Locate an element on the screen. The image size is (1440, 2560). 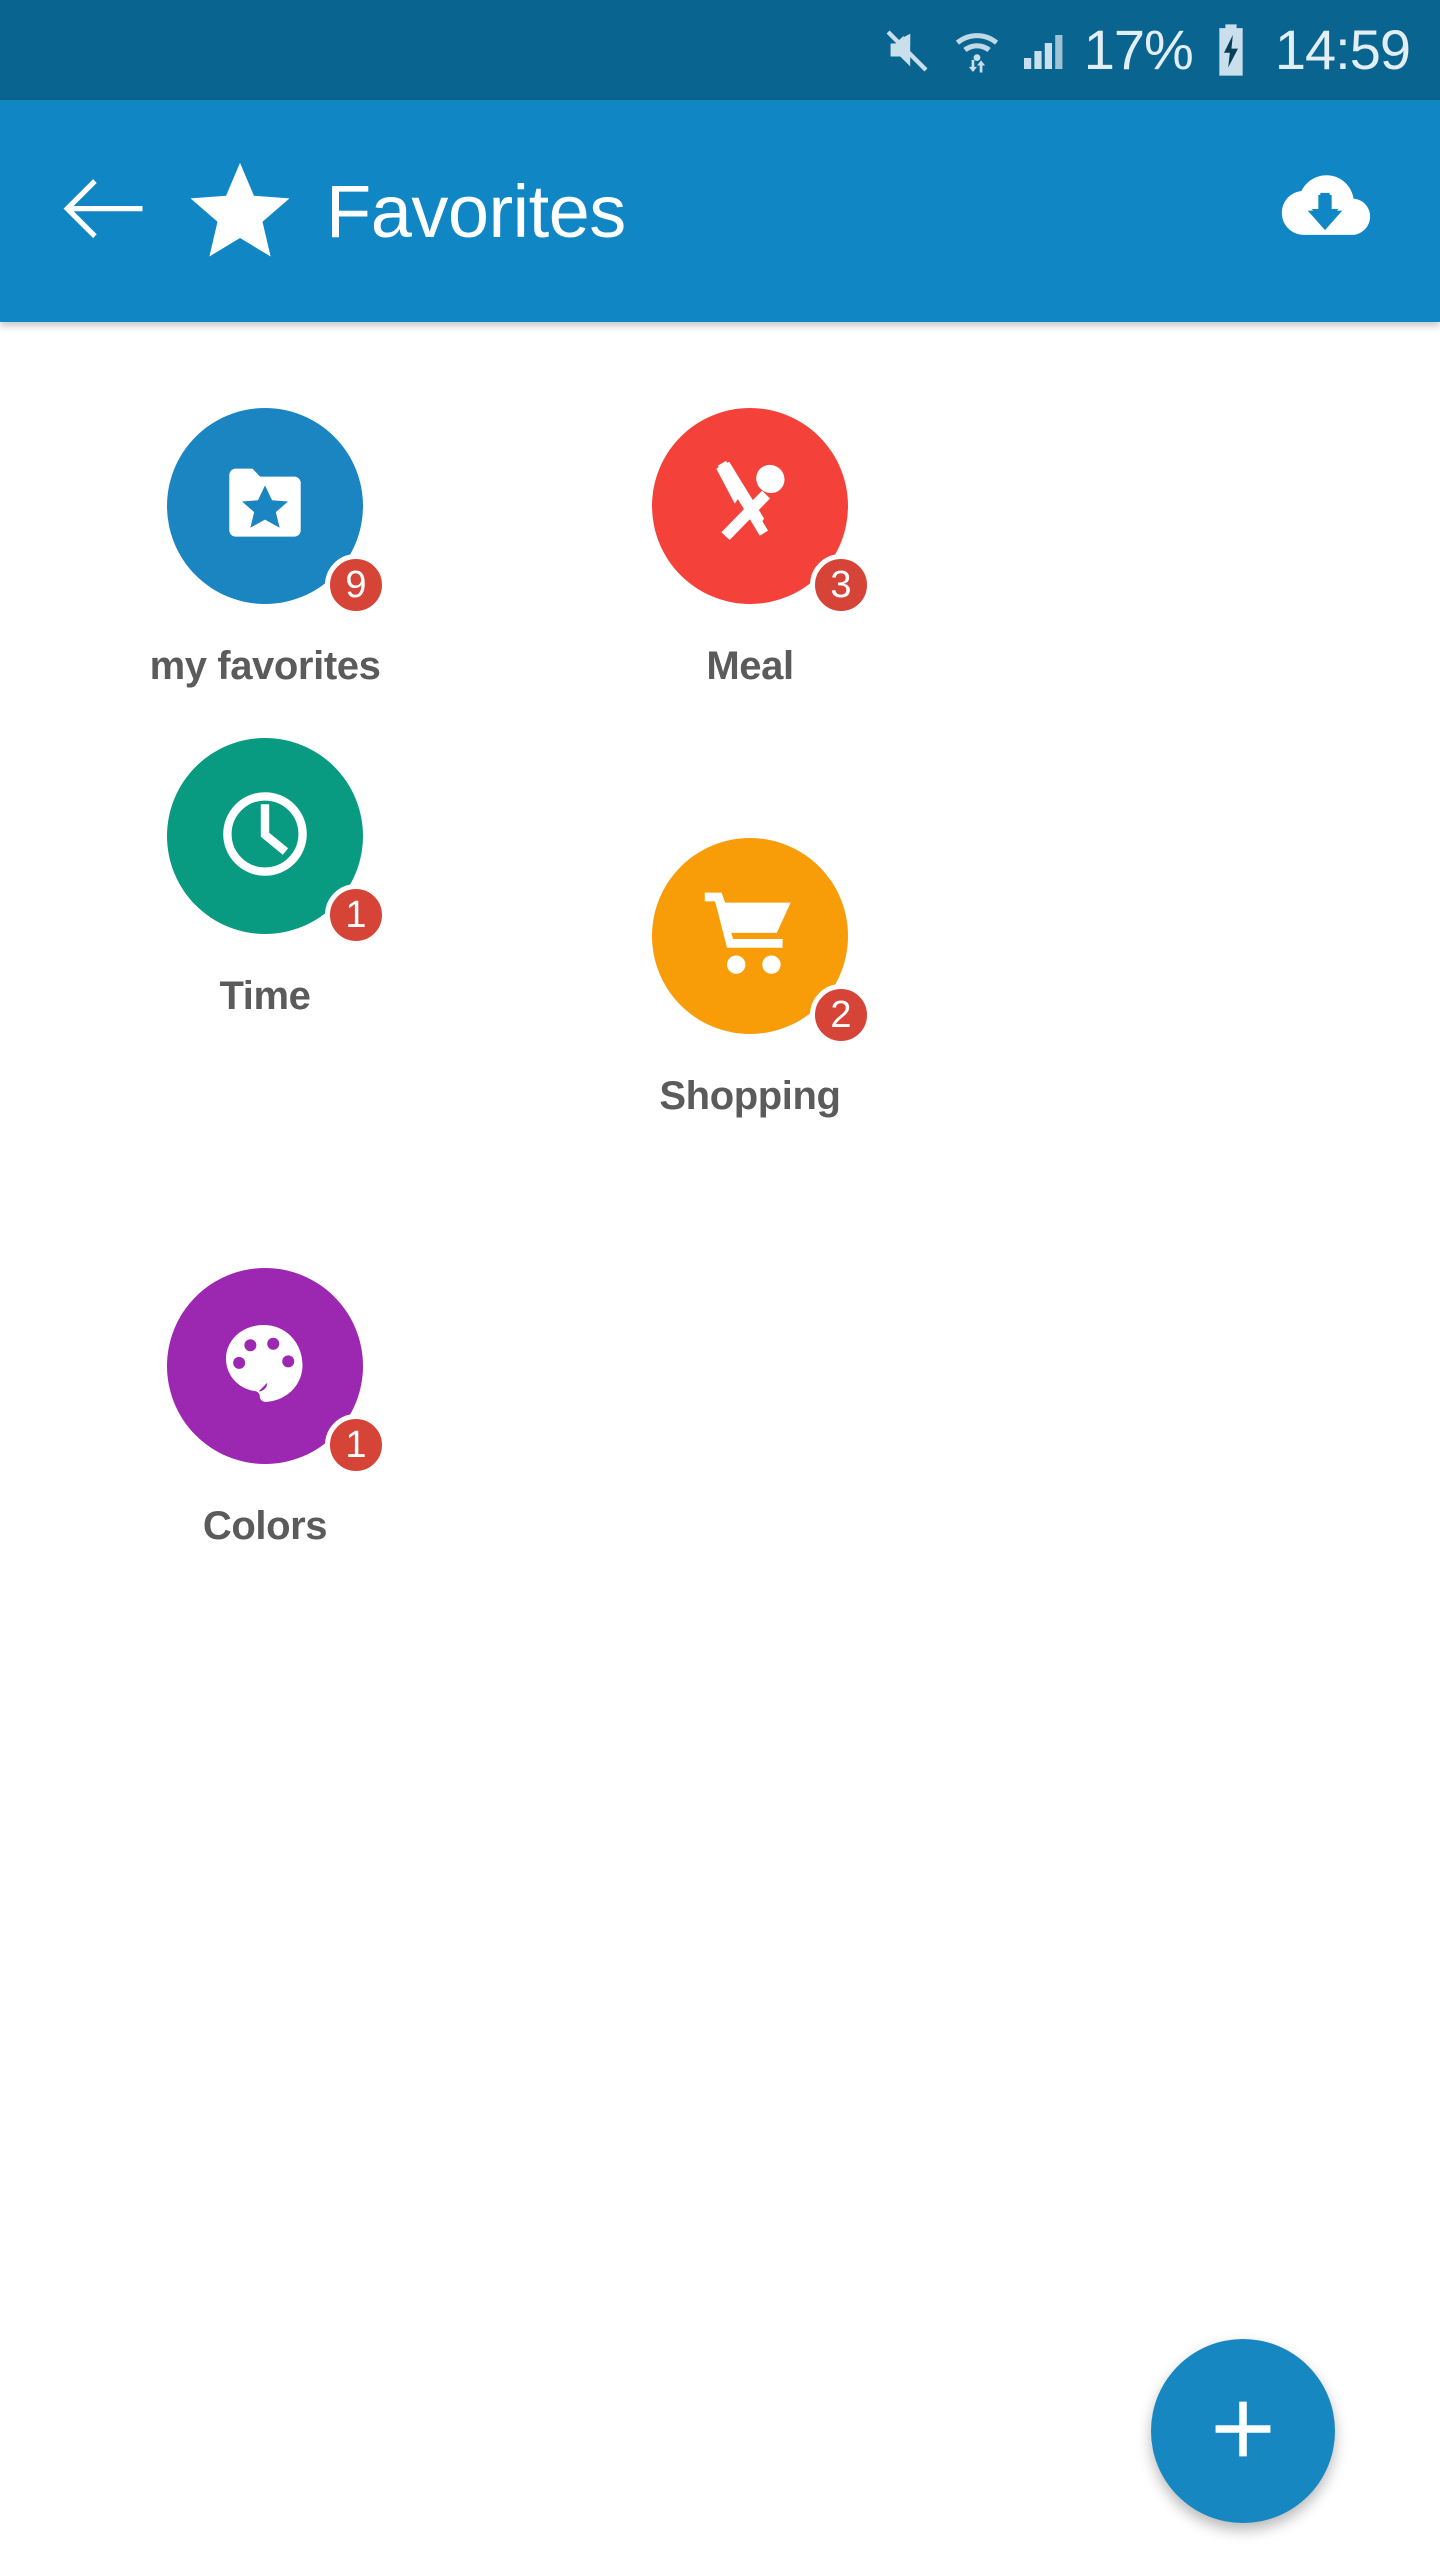
category-item-colors: 1 Colors is located at coordinates (265, 1433).